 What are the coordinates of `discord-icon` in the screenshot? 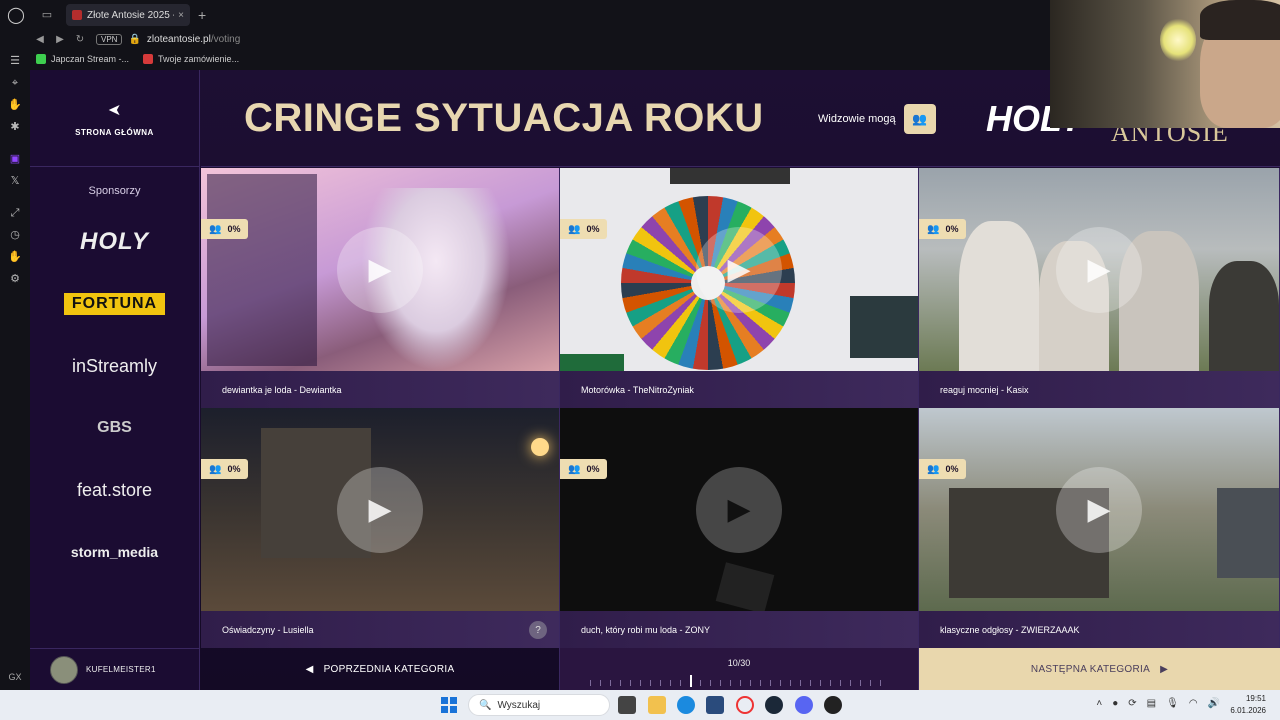 It's located at (804, 705).